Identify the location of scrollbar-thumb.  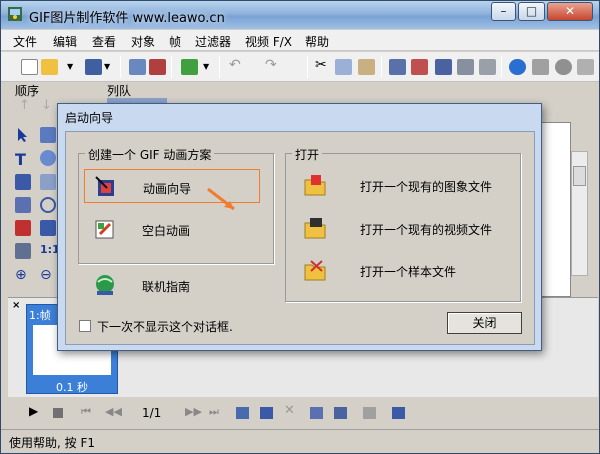
(579, 176).